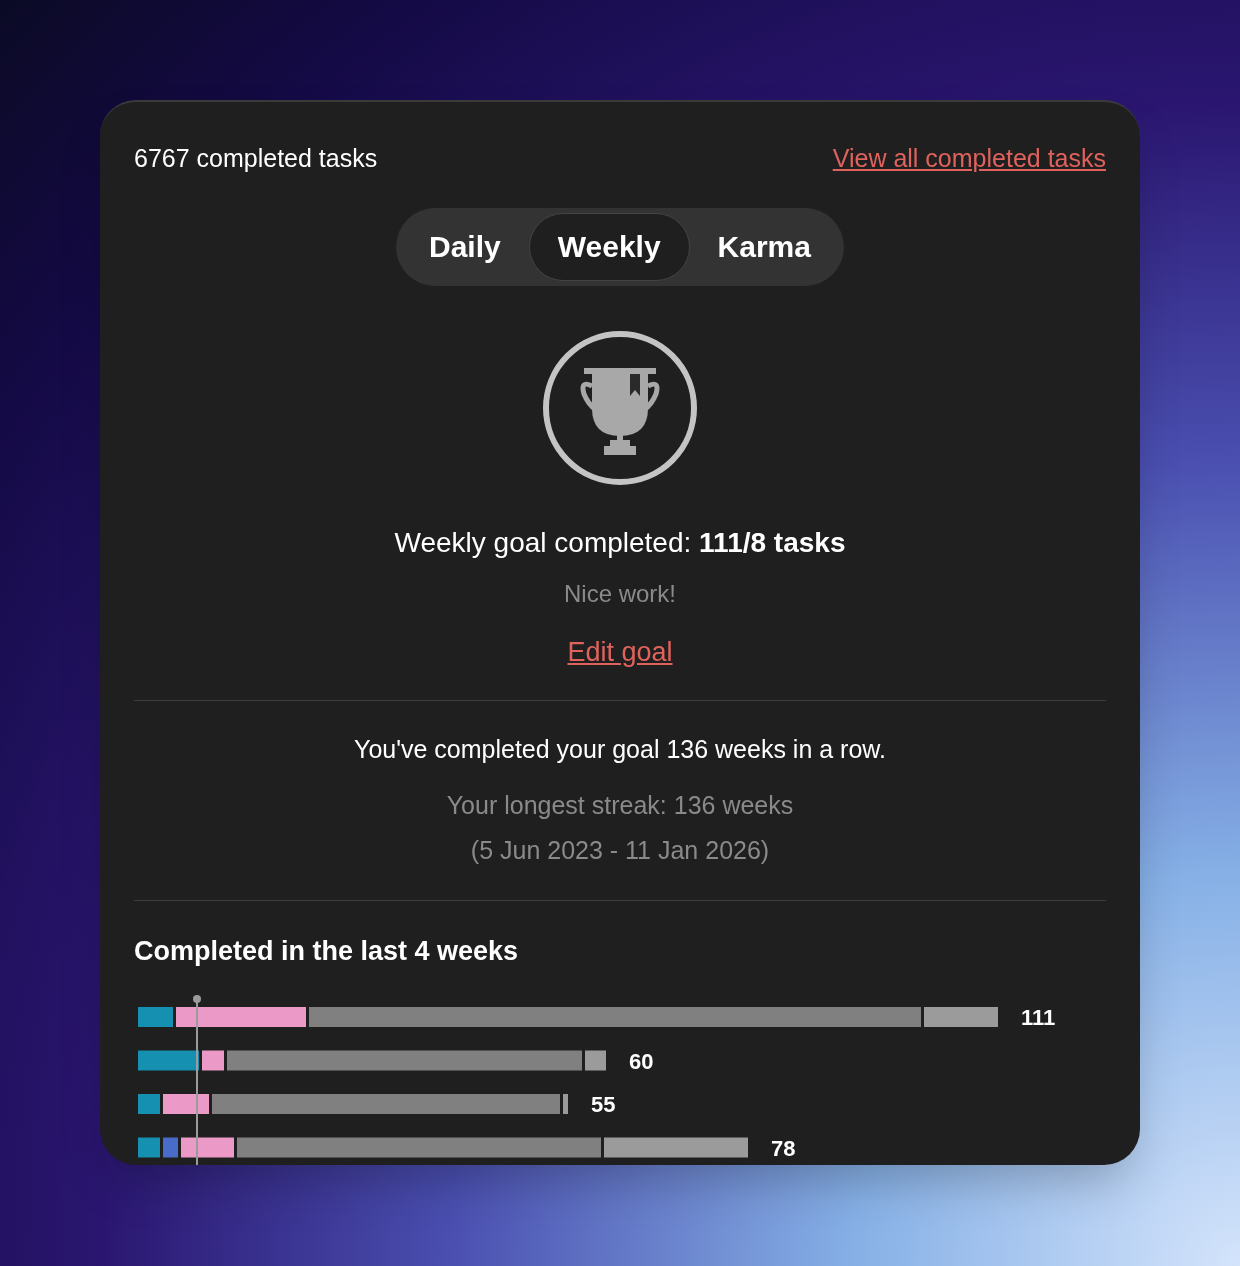 The image size is (1240, 1266). Describe the element at coordinates (620, 593) in the screenshot. I see `goal-message: Nice work!` at that location.